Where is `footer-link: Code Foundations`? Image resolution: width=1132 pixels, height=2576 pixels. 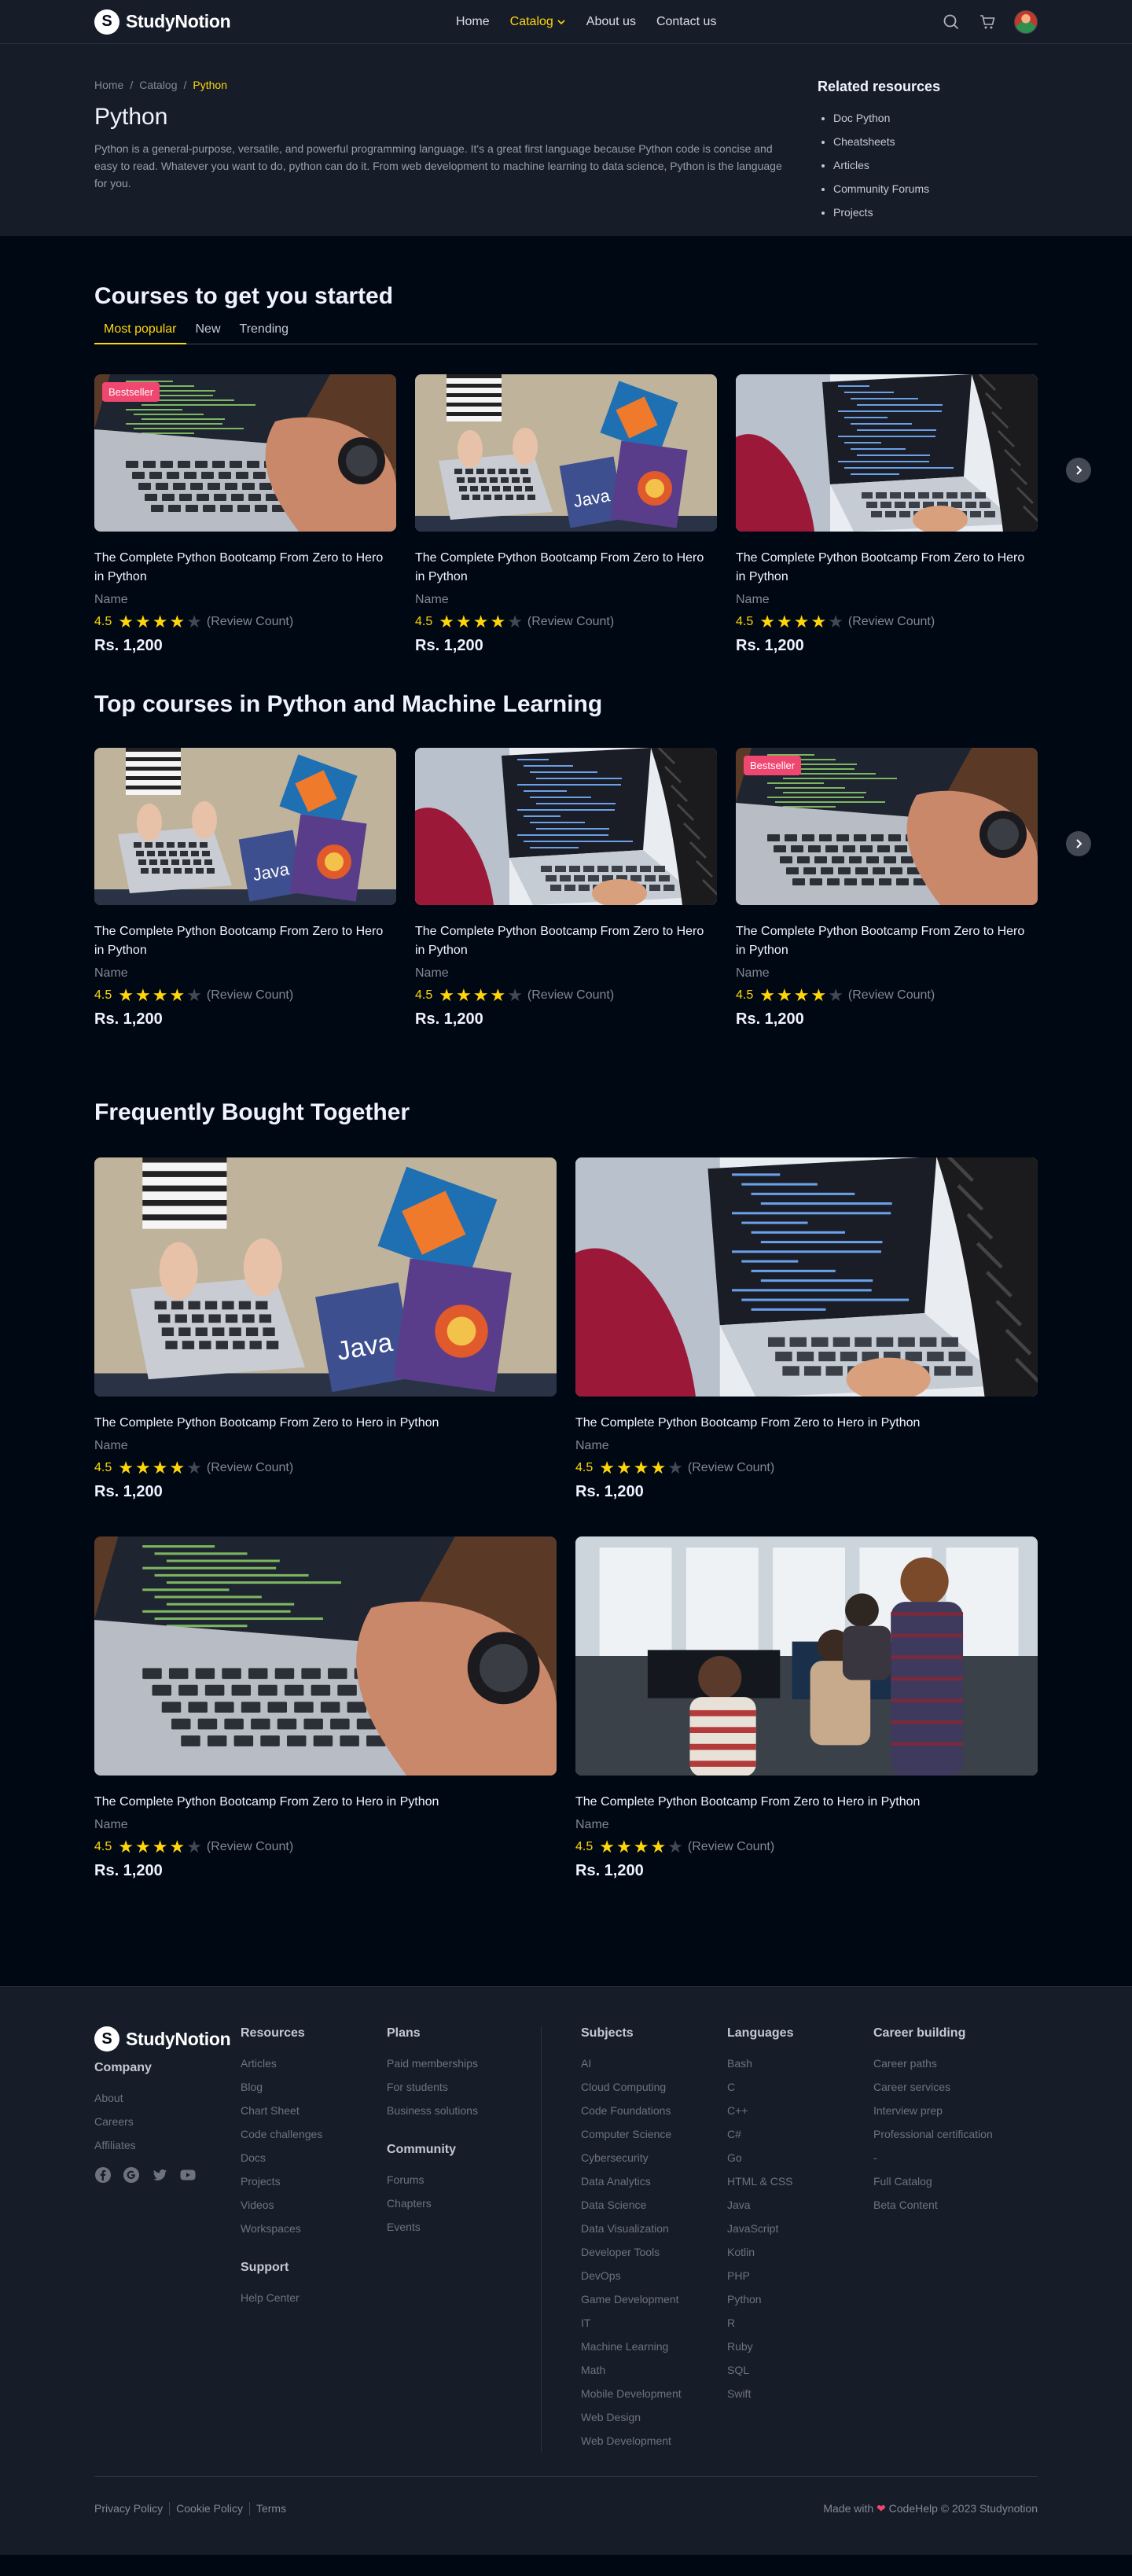
footer-link: Code Foundations is located at coordinates (654, 2110).